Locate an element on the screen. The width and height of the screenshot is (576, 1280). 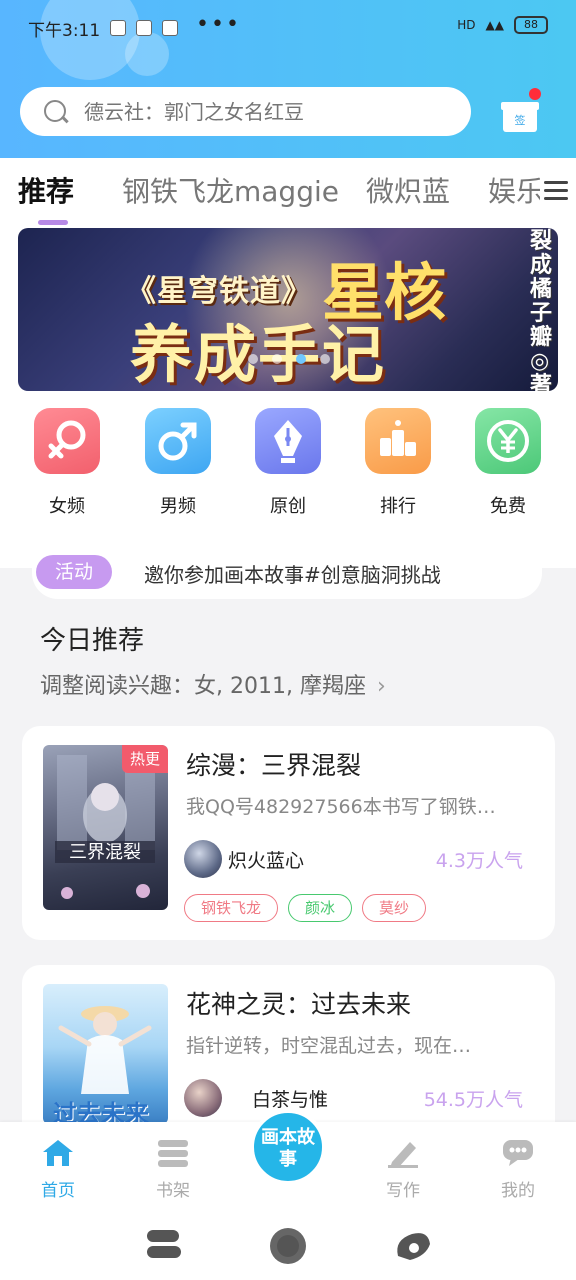
bookshelf-icon is located at coordinates (173, 1153).